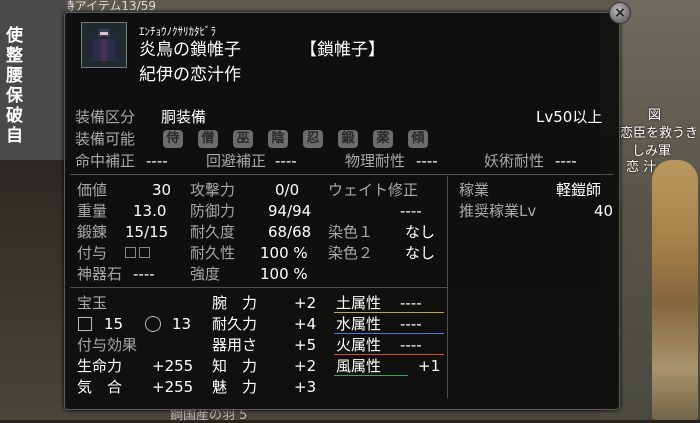 This screenshot has width=700, height=423. I want to click on fire-element-underline, so click(389, 354).